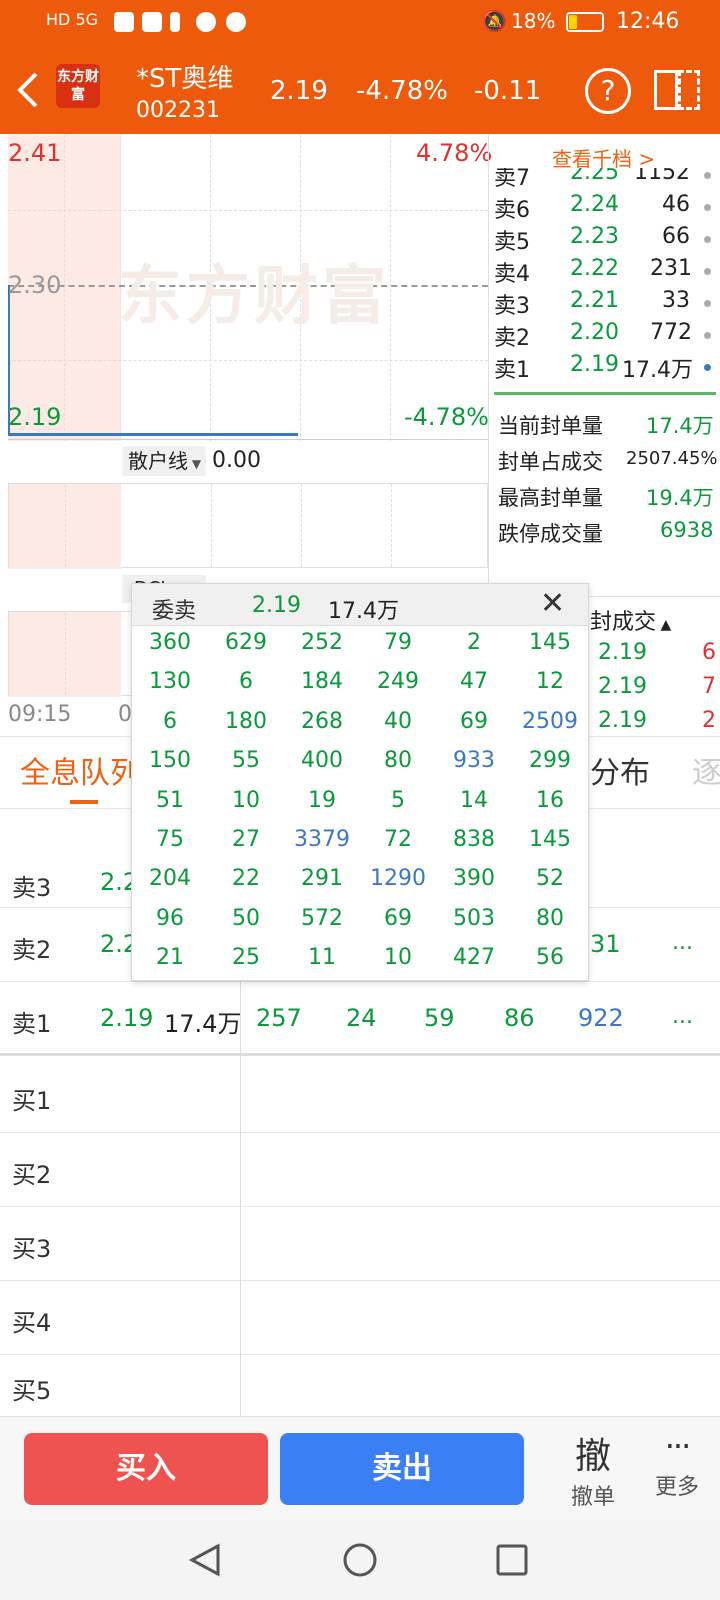 Image resolution: width=720 pixels, height=1600 pixels. What do you see at coordinates (605, 368) in the screenshot?
I see `sell-level-1: 卖1 2.19 17.4万` at bounding box center [605, 368].